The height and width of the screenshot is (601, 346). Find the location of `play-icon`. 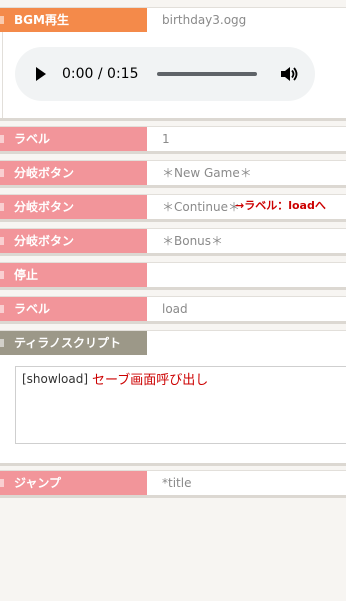

play-icon is located at coordinates (41, 74).